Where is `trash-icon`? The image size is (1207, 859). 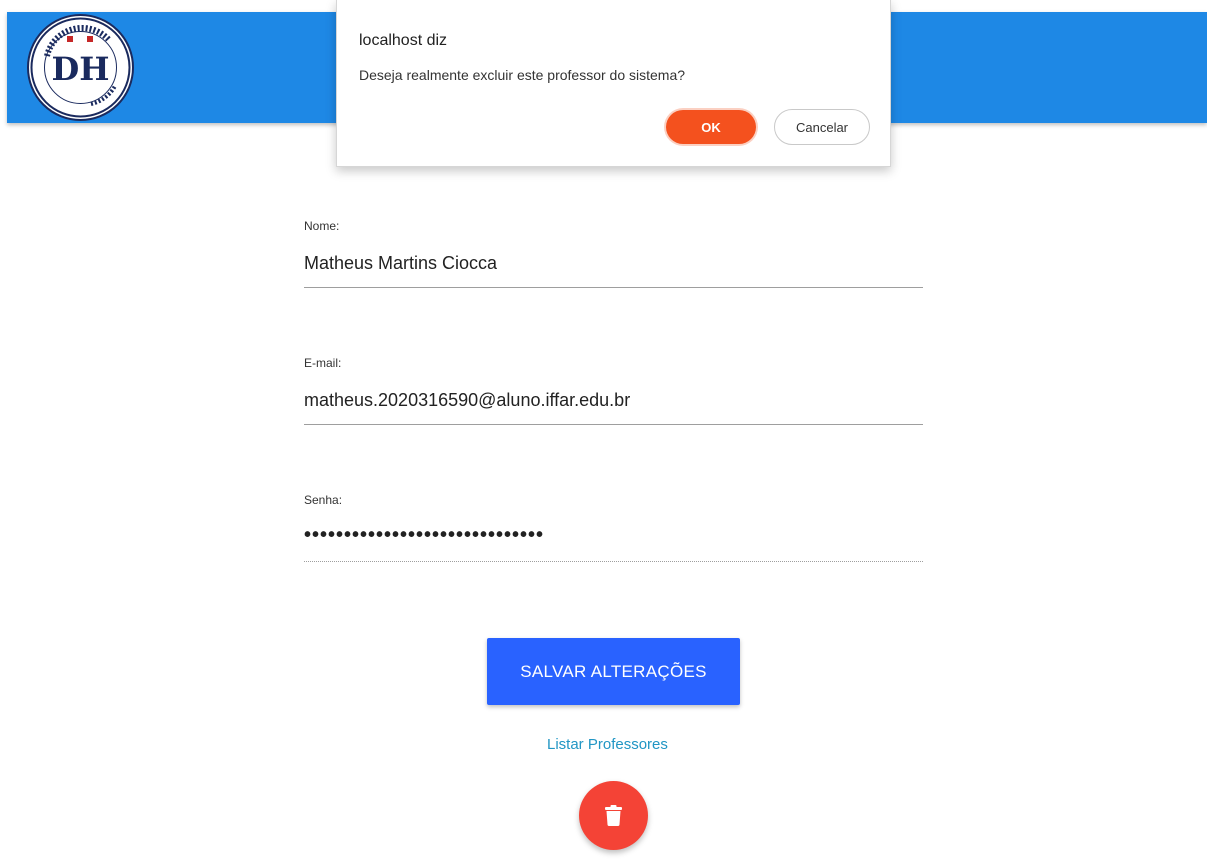 trash-icon is located at coordinates (613, 815).